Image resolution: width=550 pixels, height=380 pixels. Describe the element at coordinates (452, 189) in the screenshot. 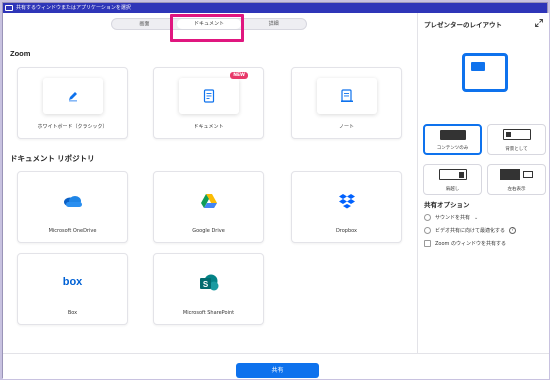

I see `layout-label: 肩越し` at that location.